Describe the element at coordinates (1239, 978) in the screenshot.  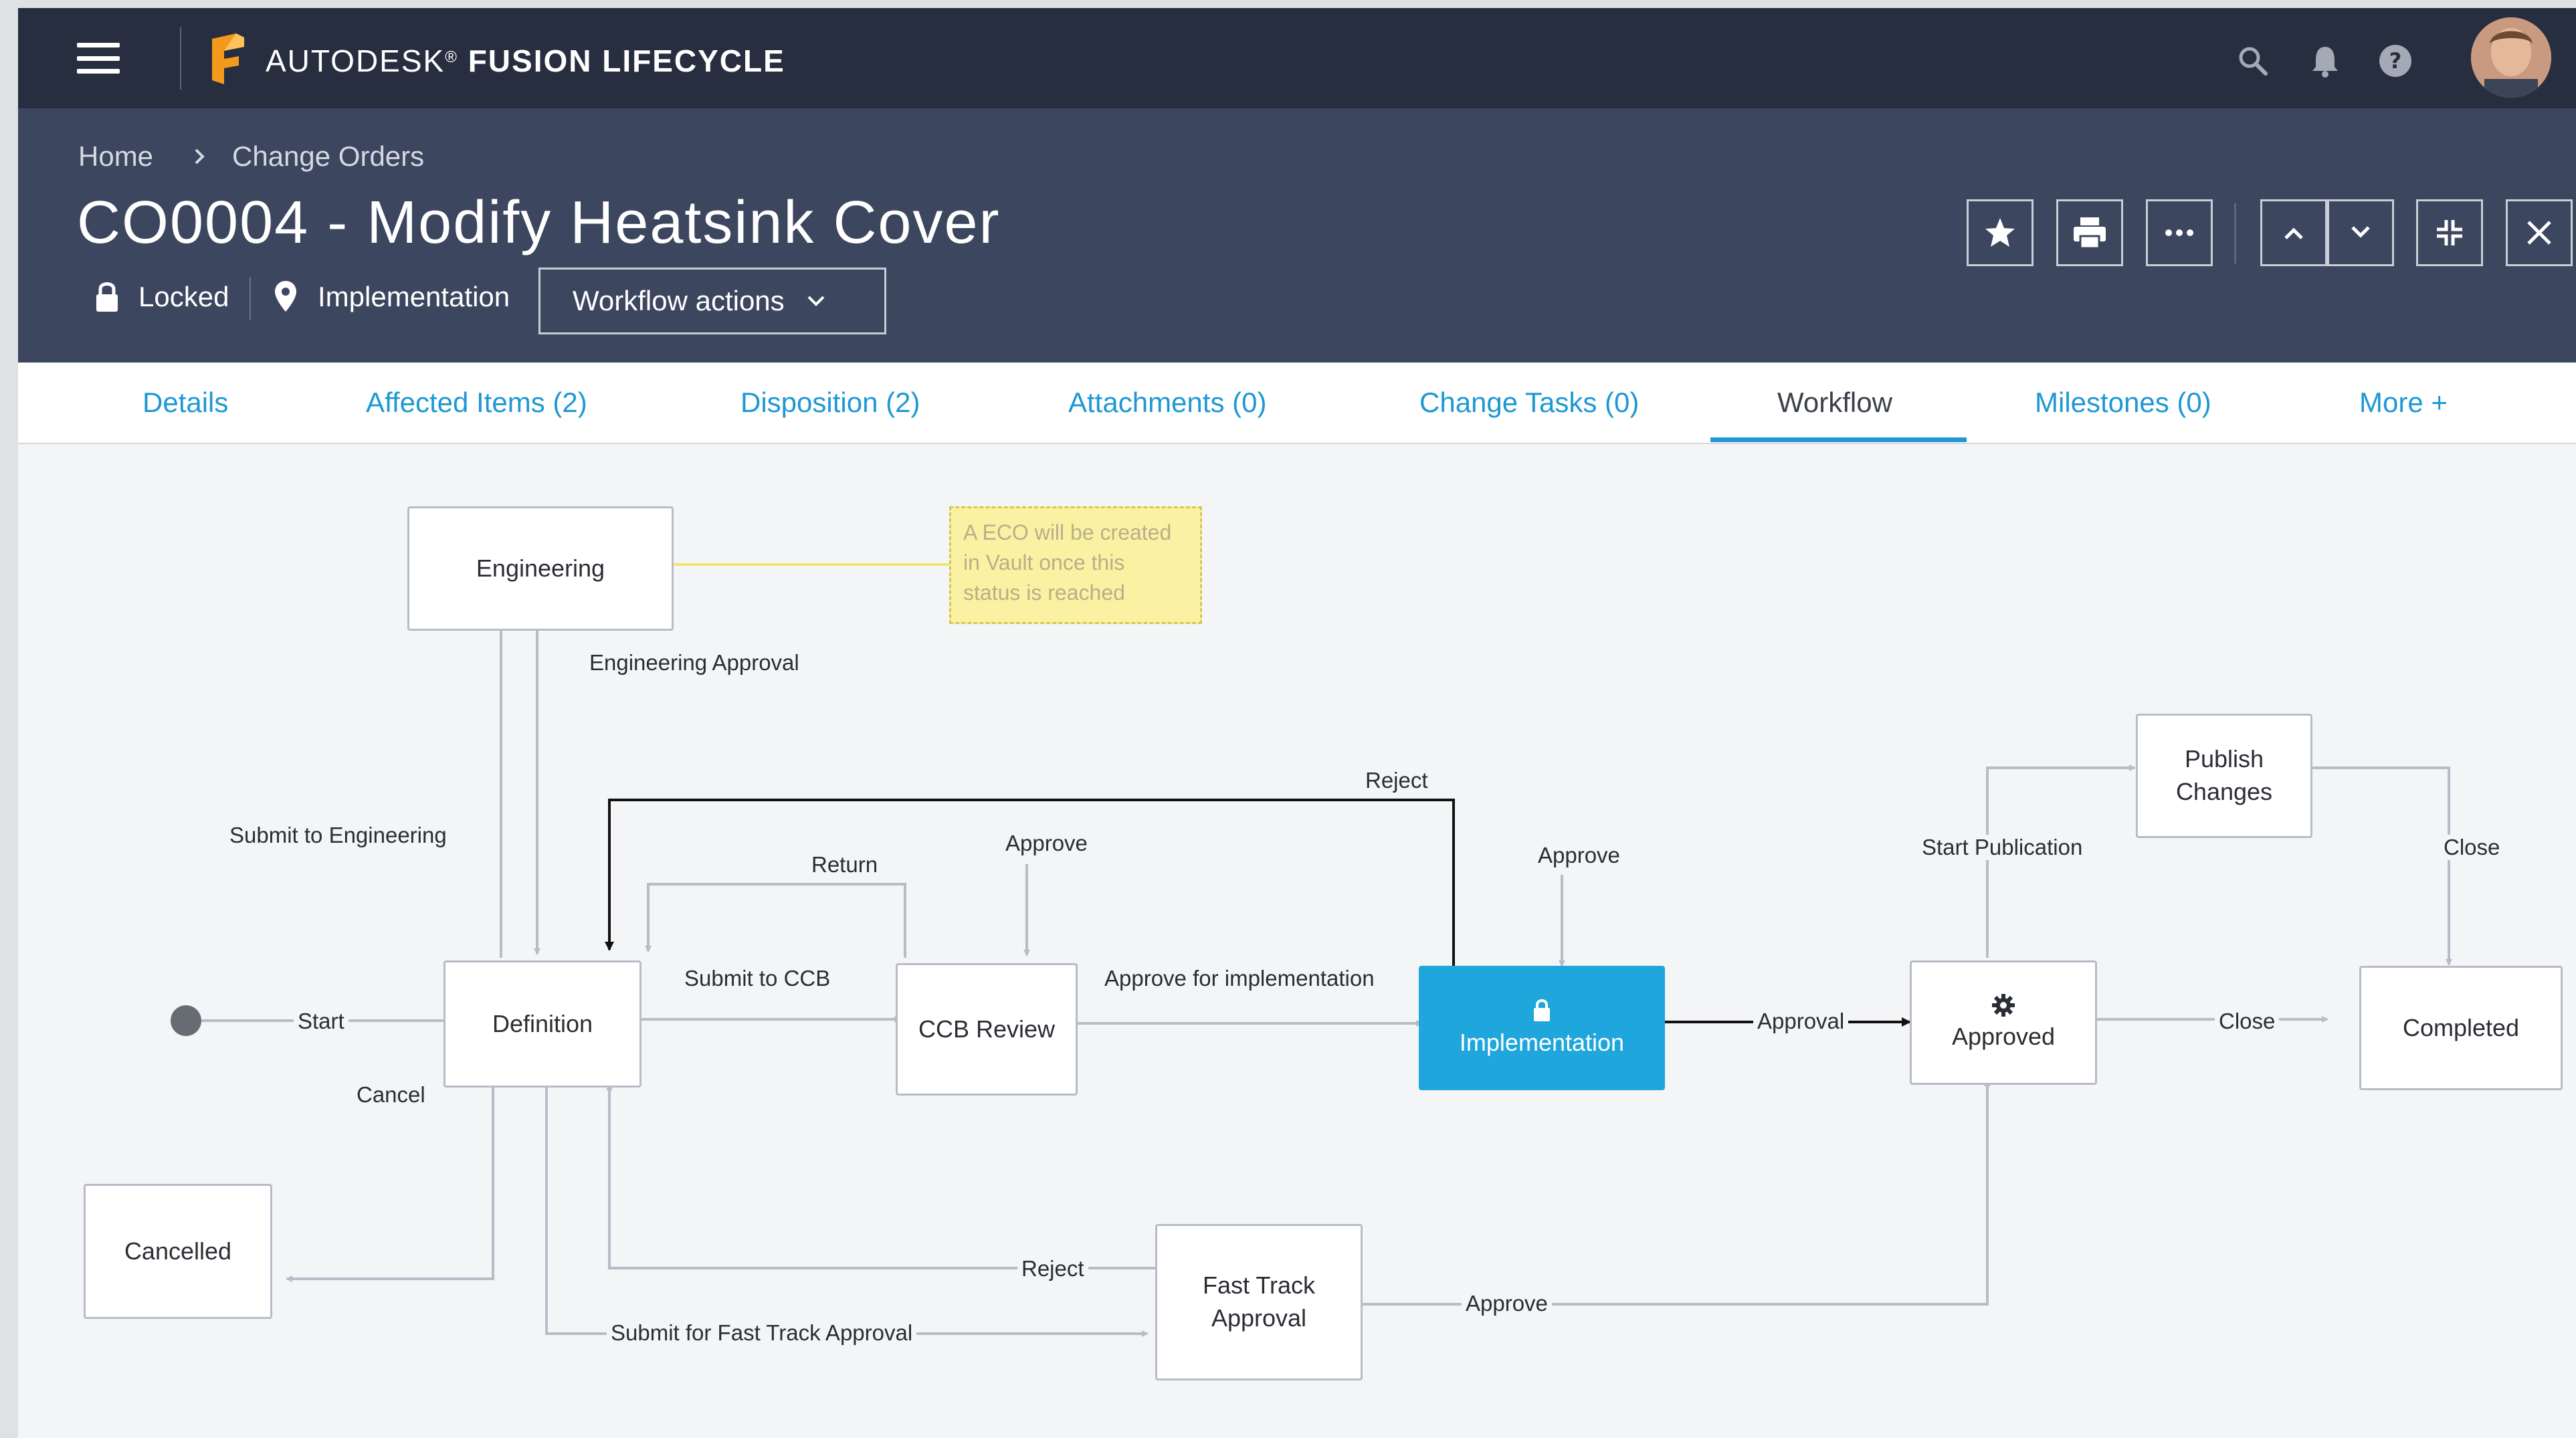
I see `transition-approve-for-implementation: Approve for implementation` at that location.